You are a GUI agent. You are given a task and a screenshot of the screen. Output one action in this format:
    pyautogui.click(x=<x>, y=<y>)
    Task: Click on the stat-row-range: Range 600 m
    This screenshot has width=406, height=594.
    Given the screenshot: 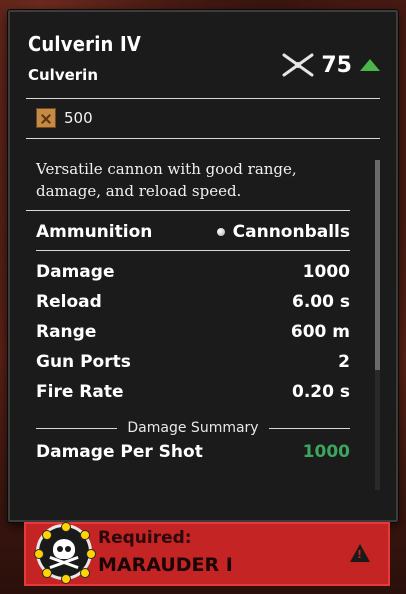 What is the action you would take?
    pyautogui.click(x=193, y=332)
    